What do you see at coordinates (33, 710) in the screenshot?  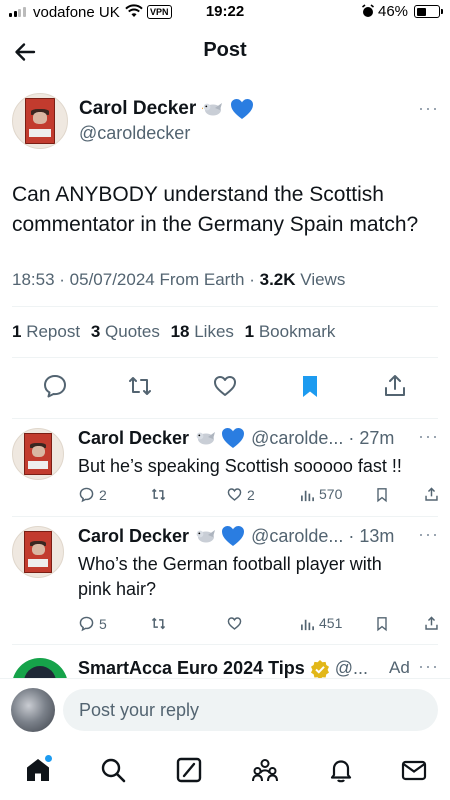 I see `current-user-avatar` at bounding box center [33, 710].